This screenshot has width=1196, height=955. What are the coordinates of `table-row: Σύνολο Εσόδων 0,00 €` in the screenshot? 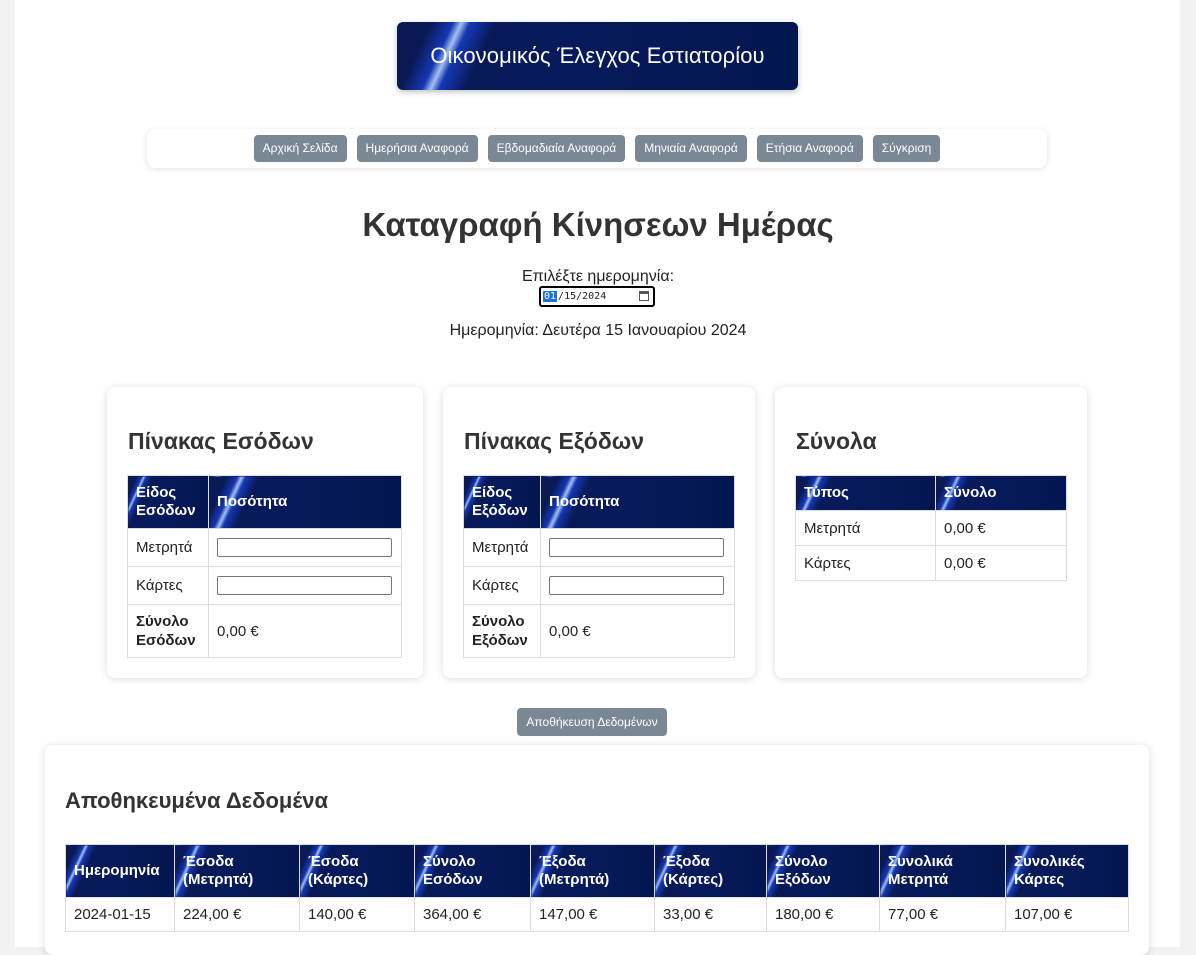 It's located at (264, 631).